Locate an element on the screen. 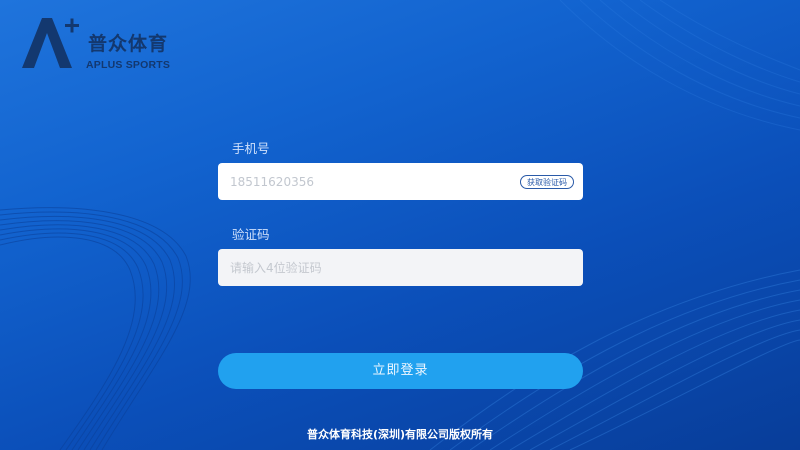 The width and height of the screenshot is (800, 450). phone-input is located at coordinates (365, 181).